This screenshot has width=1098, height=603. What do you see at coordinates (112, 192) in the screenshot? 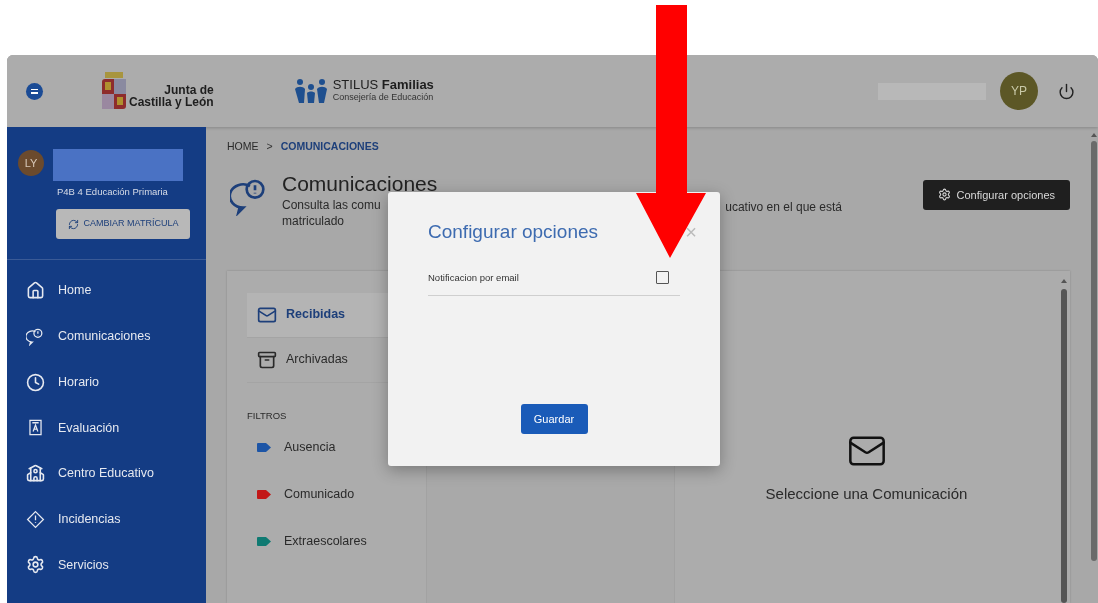
I see `student-group: P4B 4 Educación Primaria` at bounding box center [112, 192].